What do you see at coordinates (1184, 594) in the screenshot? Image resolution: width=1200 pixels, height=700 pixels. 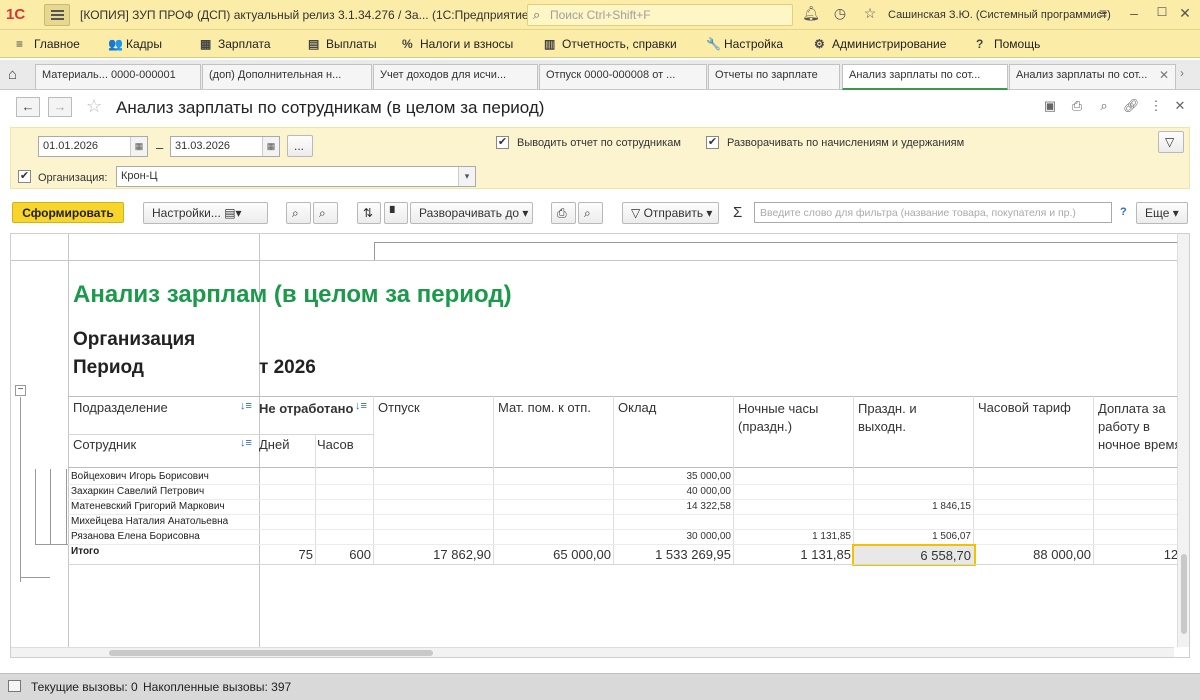 I see `vertical-scroll-thumb` at bounding box center [1184, 594].